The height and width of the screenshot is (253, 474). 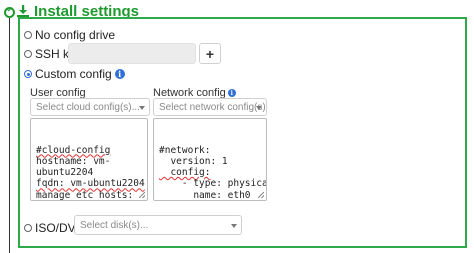 I want to click on step-complete-icon, so click(x=9, y=11).